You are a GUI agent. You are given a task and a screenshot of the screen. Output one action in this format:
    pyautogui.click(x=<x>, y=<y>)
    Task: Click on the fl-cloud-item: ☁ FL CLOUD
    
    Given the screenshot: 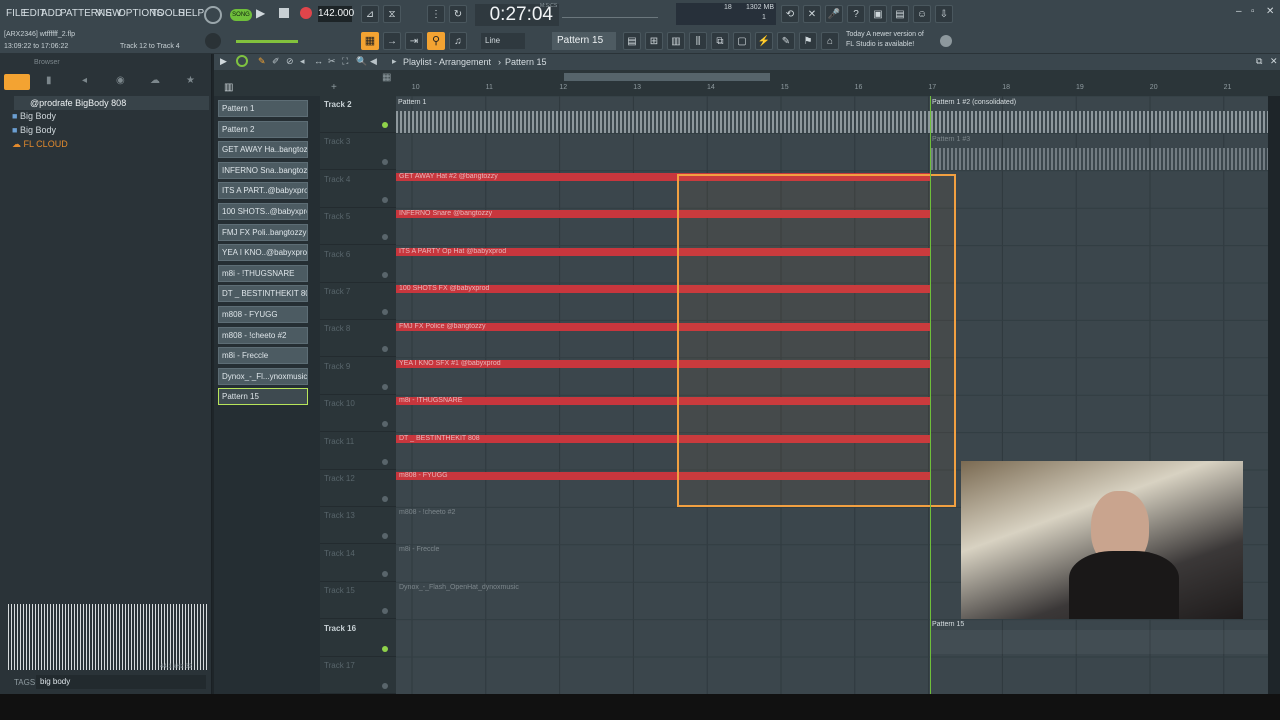 What is the action you would take?
    pyautogui.click(x=40, y=144)
    